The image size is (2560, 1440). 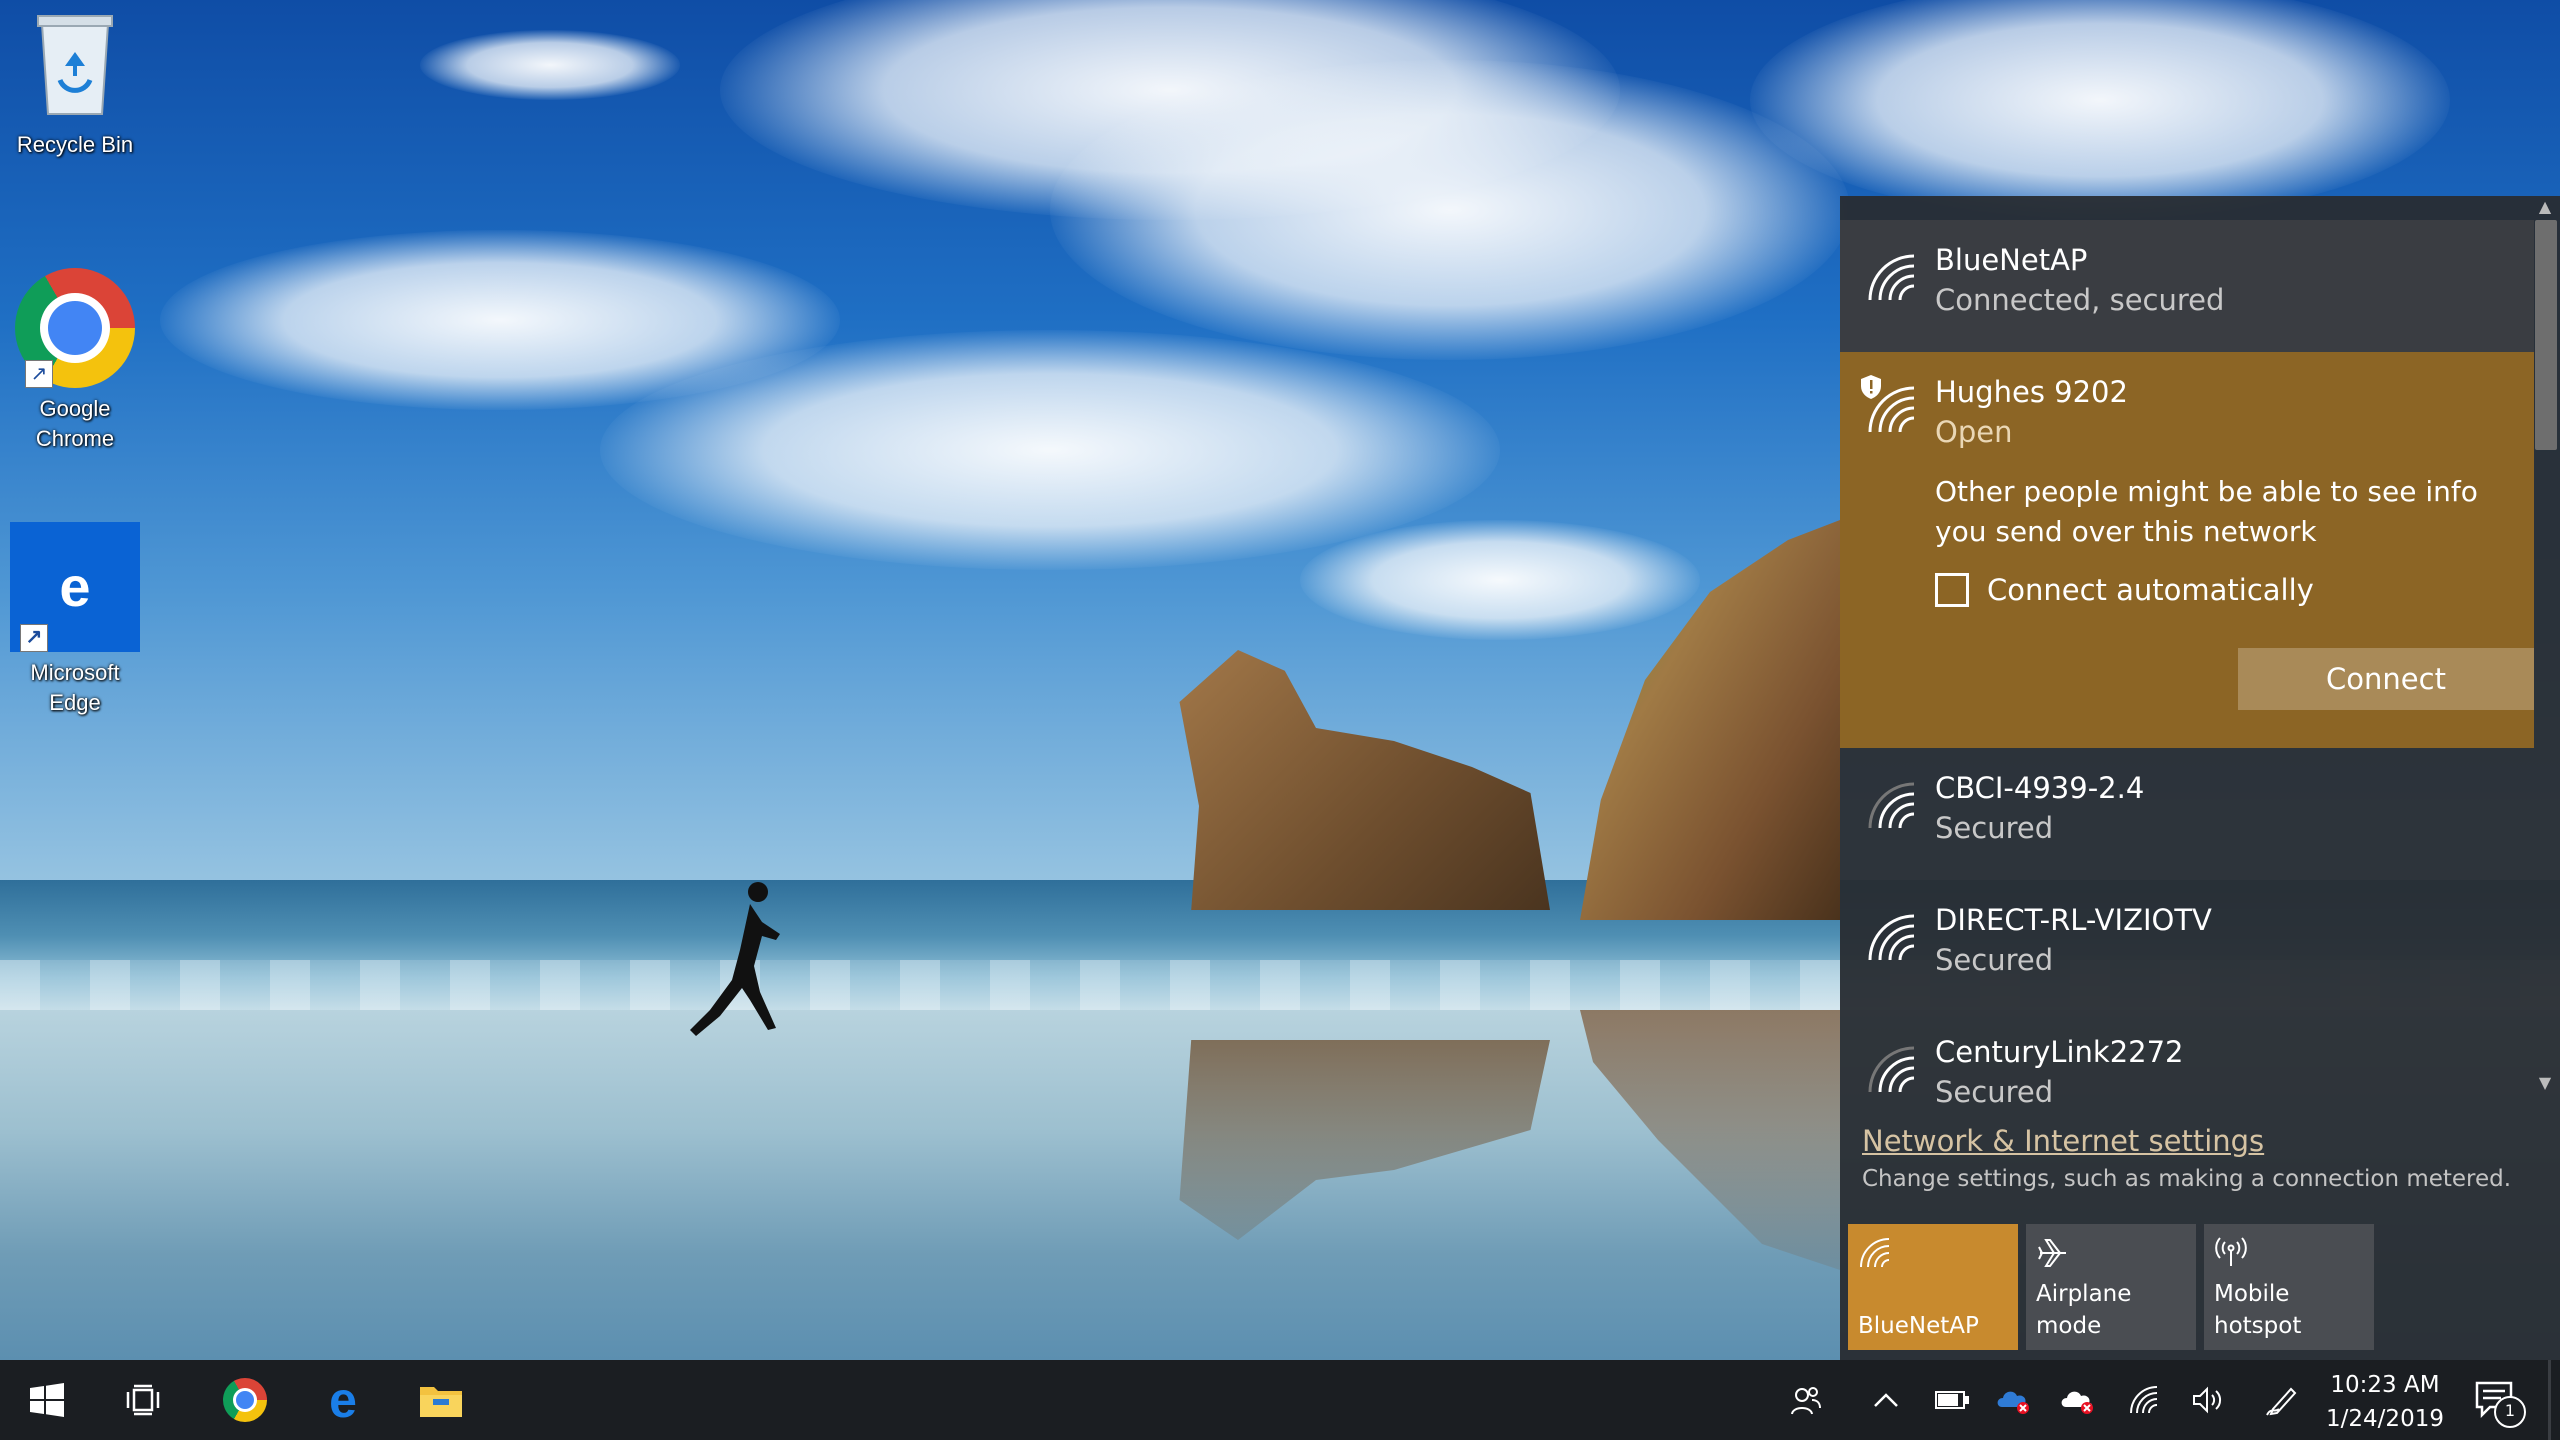 I want to click on desktop-icon-label: Recycle Bin, so click(x=75, y=144).